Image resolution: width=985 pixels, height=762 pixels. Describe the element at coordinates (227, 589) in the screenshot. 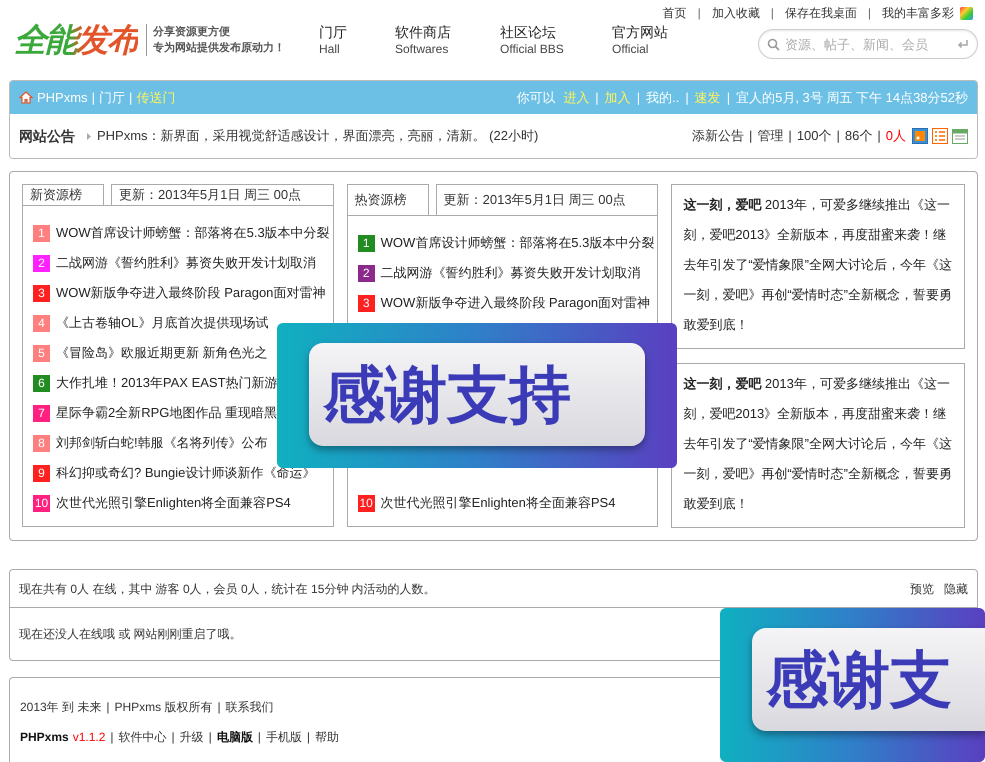

I see `online-summary: 现在共有 0人 在线，其中 游客 0人，会员 0人，统计在 15分钟 内活动的人数。` at that location.